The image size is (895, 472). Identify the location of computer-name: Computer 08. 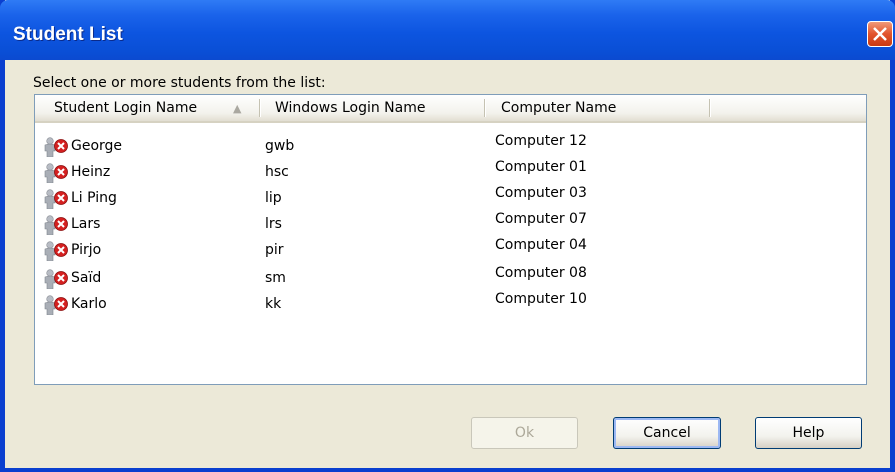
(541, 273).